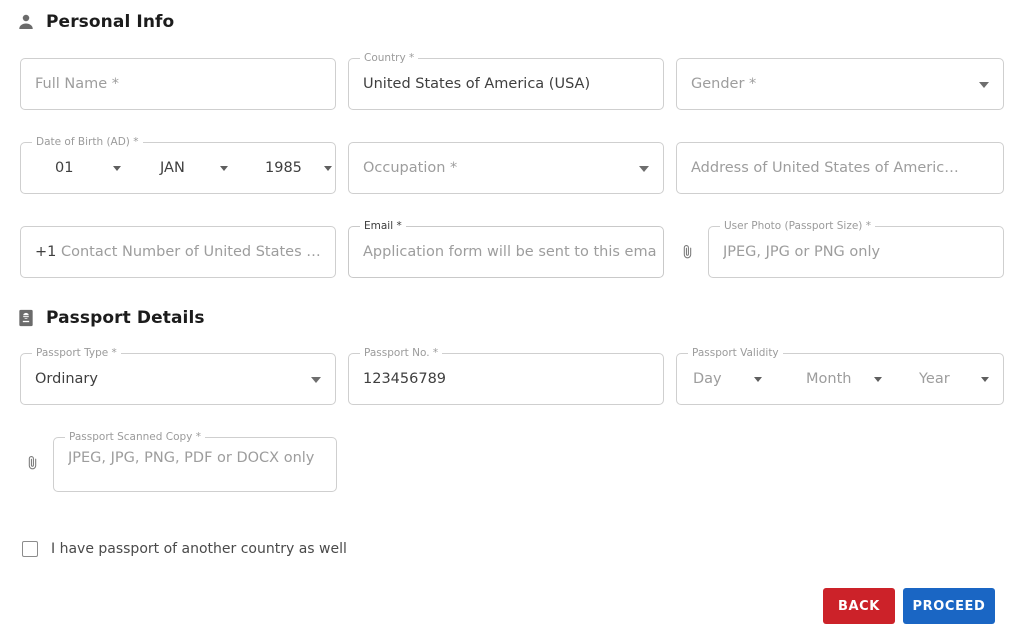 This screenshot has width=1024, height=639. Describe the element at coordinates (859, 606) in the screenshot. I see `back-button: BACK` at that location.